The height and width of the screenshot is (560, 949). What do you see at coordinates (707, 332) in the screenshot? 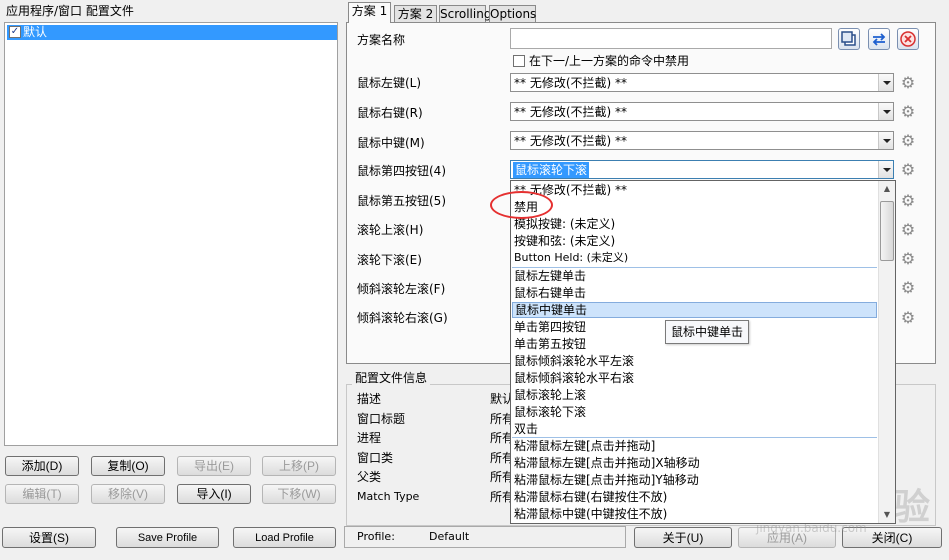
I see `tooltip: 鼠标中键单击` at bounding box center [707, 332].